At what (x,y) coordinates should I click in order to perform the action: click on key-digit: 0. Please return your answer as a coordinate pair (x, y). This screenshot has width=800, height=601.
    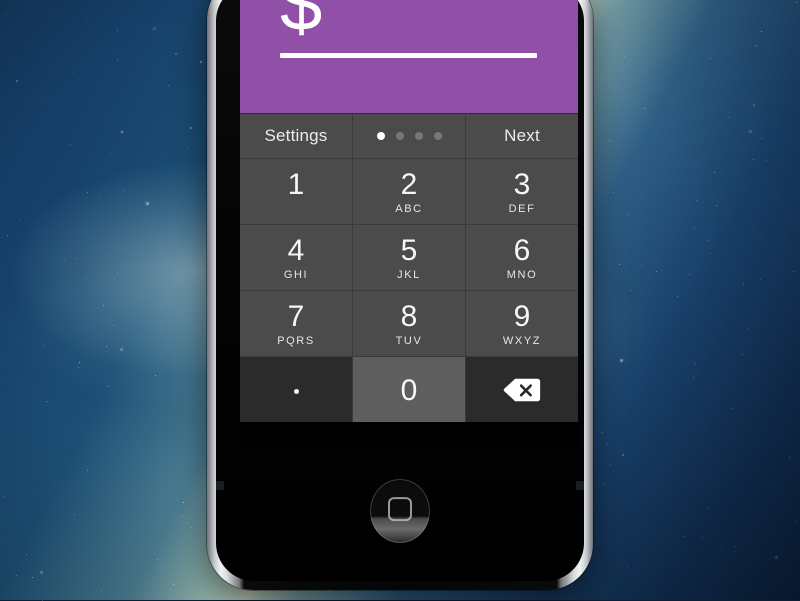
    Looking at the image, I should click on (409, 391).